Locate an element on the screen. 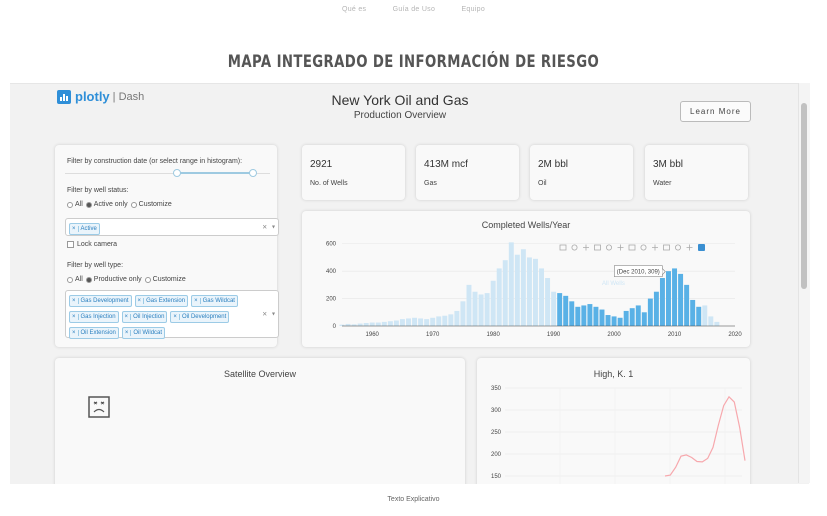 This screenshot has height=516, width=827. app-title: New York Oil and Gas is located at coordinates (400, 100).